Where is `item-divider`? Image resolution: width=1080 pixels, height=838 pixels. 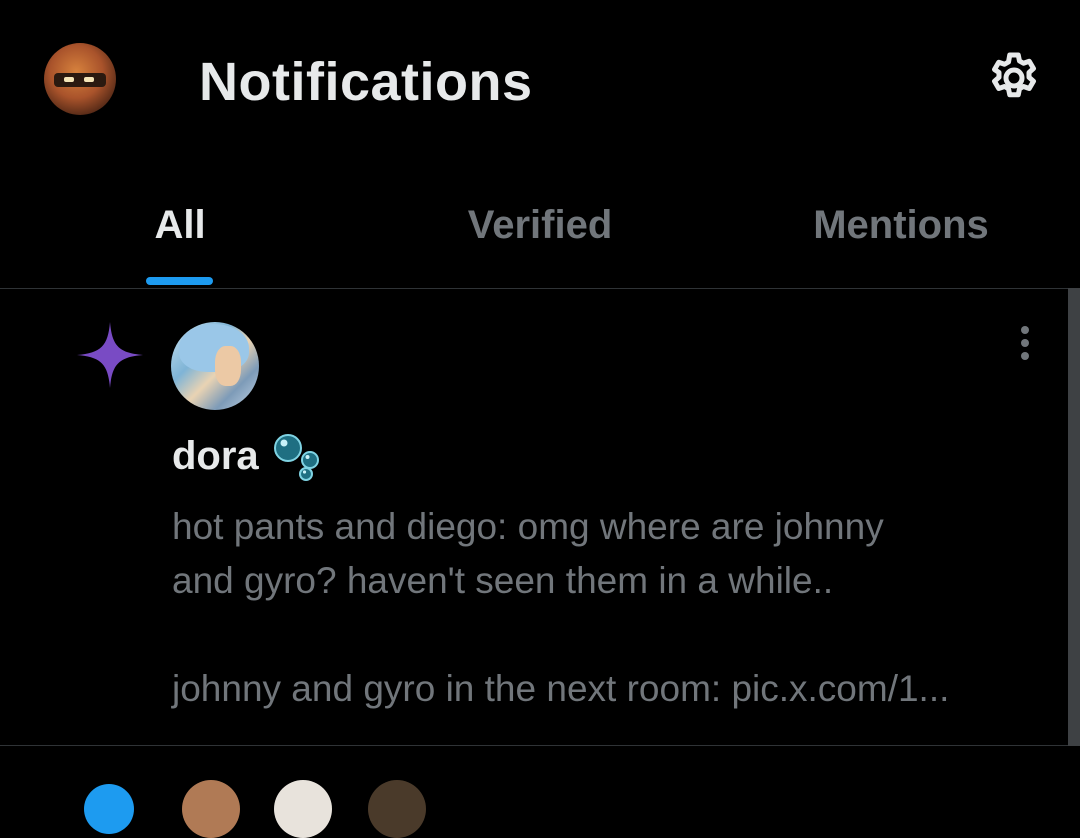
item-divider is located at coordinates (540, 745).